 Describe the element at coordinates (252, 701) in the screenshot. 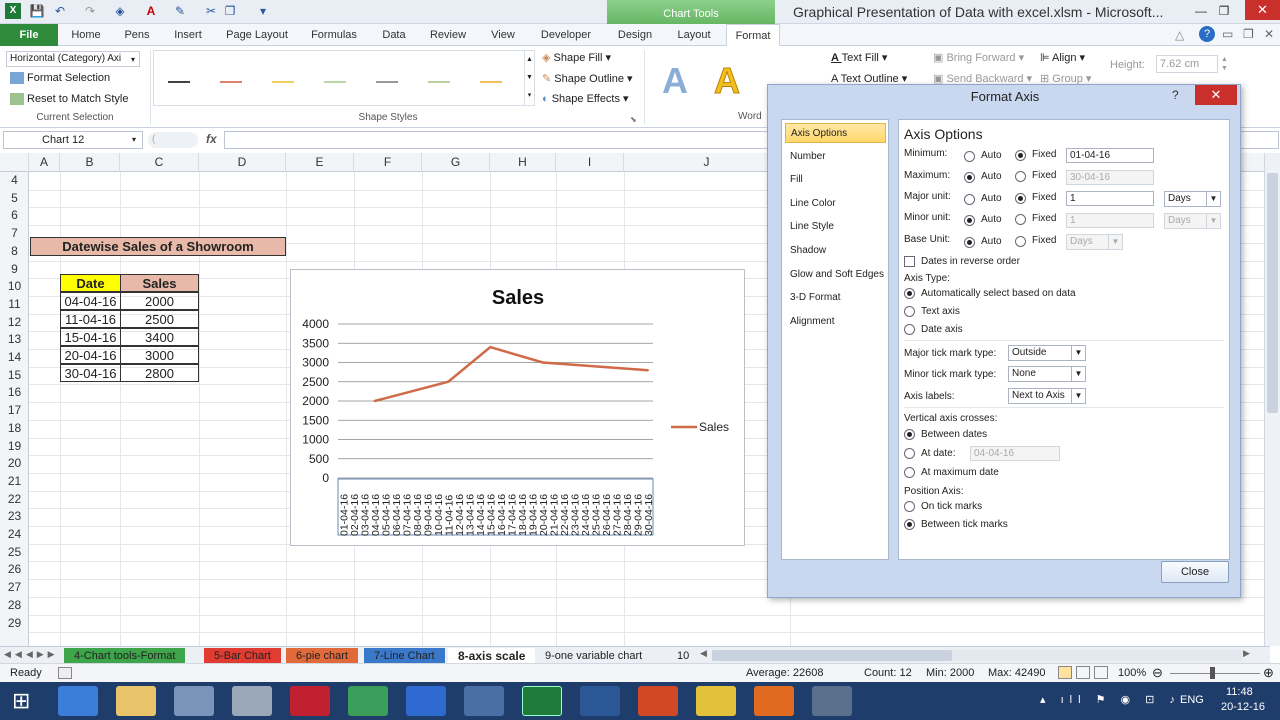

I see `snipping-tool-icon` at that location.